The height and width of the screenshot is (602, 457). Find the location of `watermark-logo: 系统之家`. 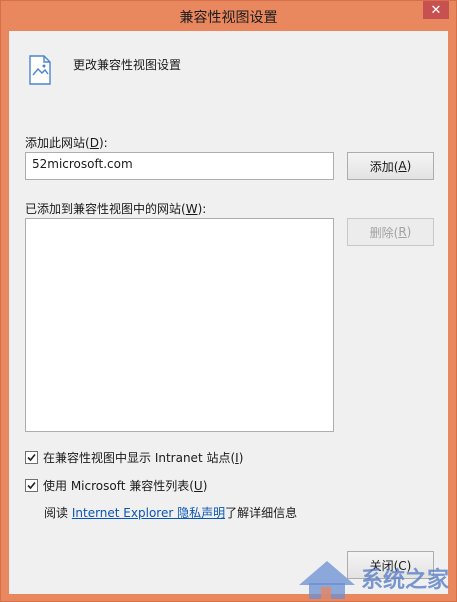

watermark-logo: 系统之家 is located at coordinates (373, 575).